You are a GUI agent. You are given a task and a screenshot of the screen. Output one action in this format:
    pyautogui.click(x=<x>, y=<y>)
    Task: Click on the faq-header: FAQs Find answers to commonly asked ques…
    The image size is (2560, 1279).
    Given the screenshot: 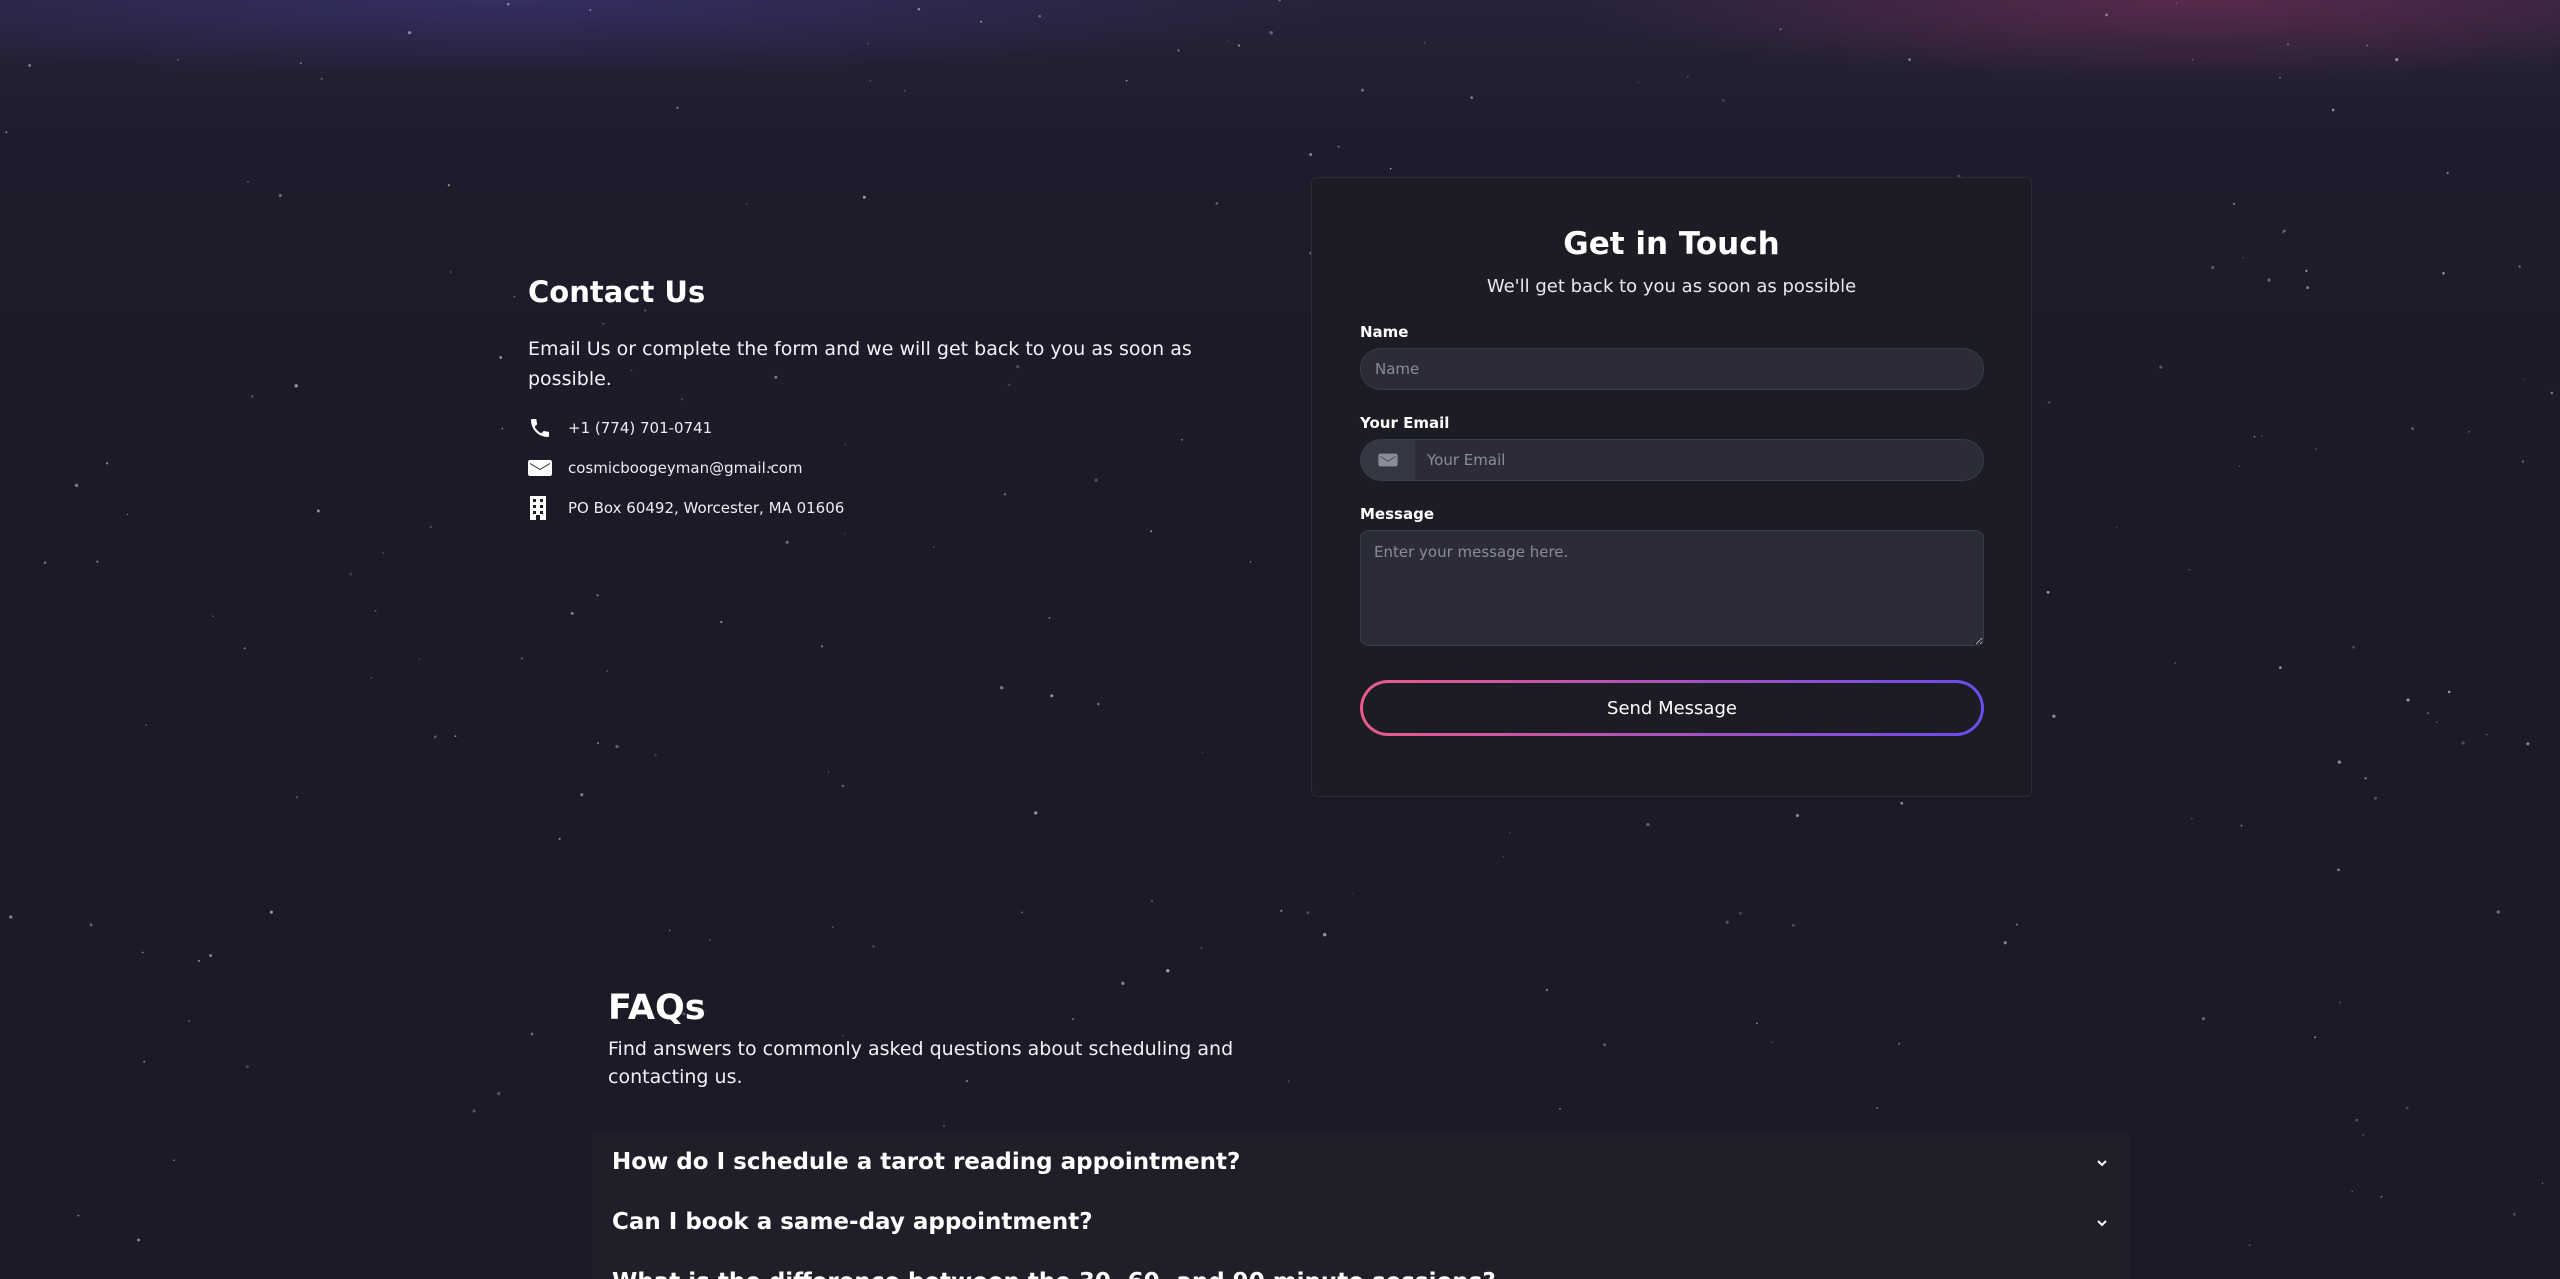 What is the action you would take?
    pyautogui.click(x=938, y=1038)
    